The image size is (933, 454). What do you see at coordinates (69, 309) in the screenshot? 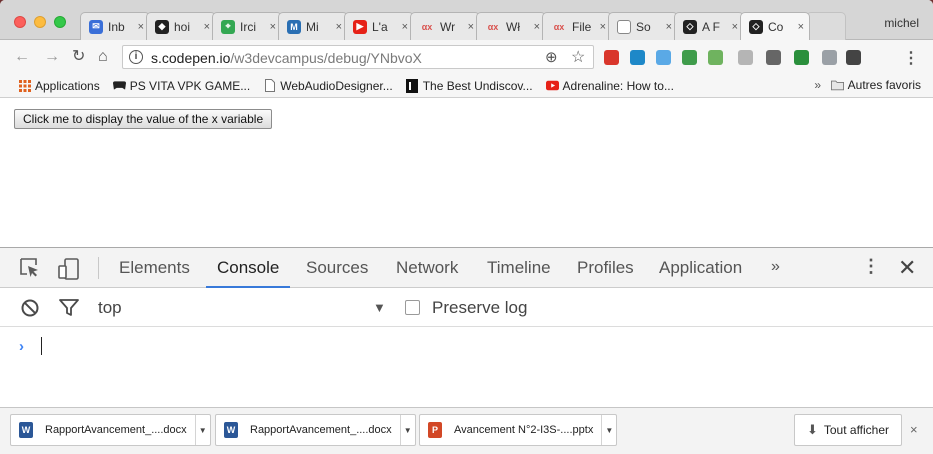
I see `filter-icon` at bounding box center [69, 309].